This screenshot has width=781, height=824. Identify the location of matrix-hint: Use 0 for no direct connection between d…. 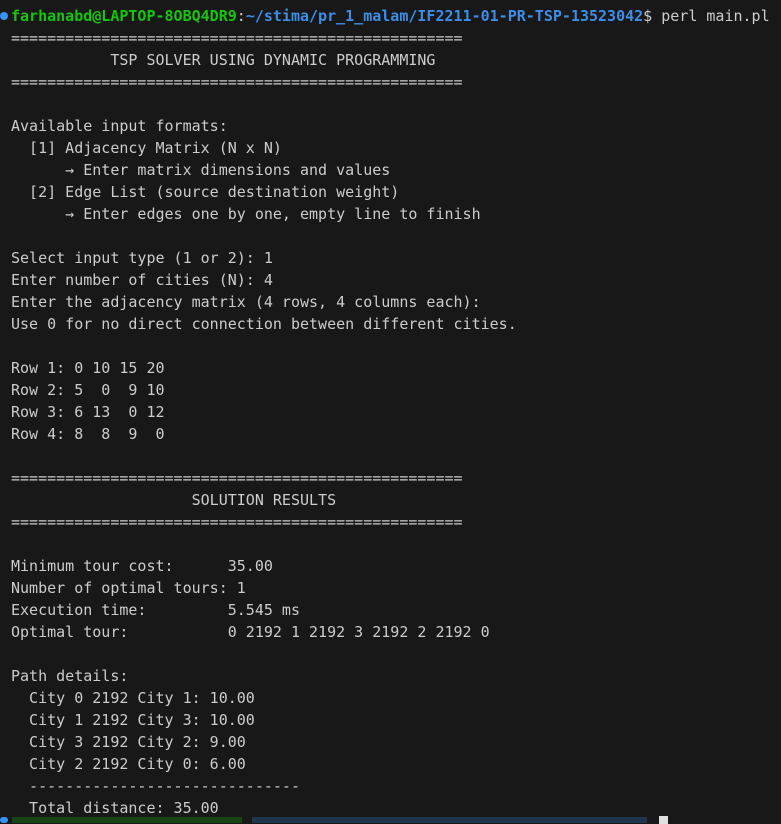
(264, 324).